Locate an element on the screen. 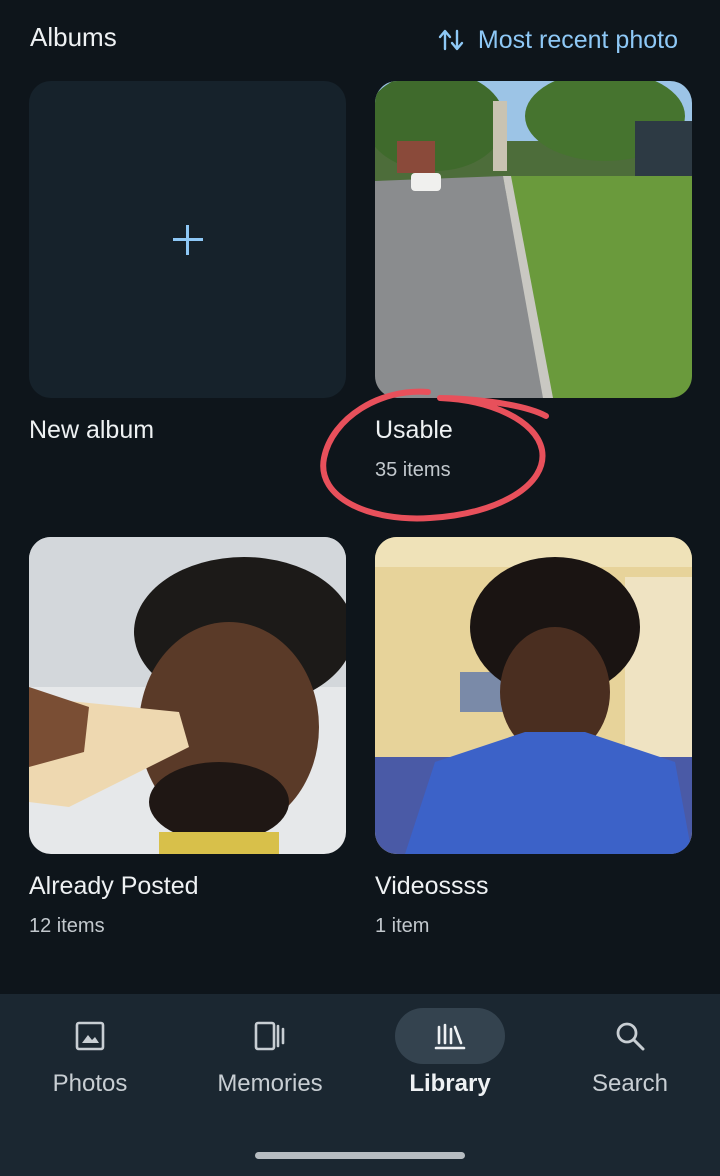  nav-photos: Photos is located at coordinates (90, 1064).